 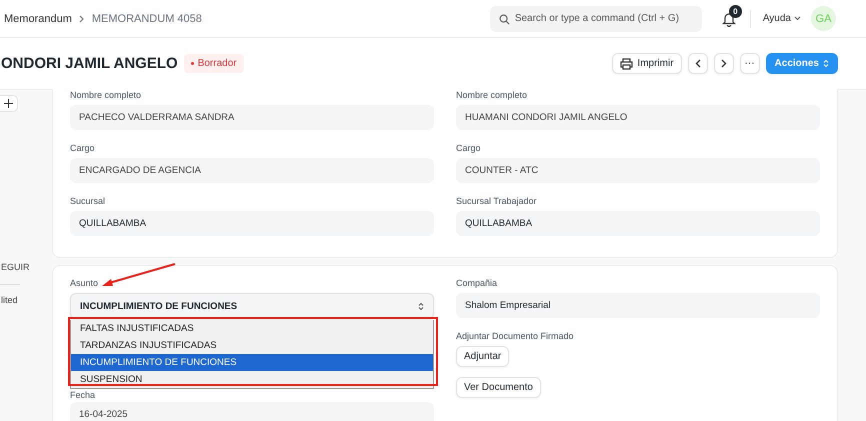 I want to click on add-button, so click(x=9, y=103).